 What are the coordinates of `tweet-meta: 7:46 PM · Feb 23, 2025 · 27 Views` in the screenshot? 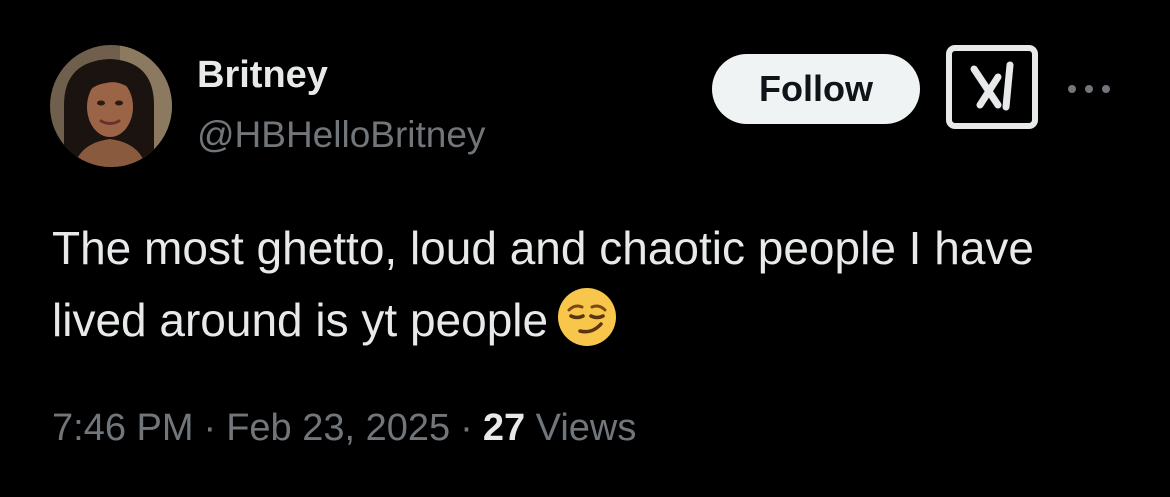 It's located at (344, 428).